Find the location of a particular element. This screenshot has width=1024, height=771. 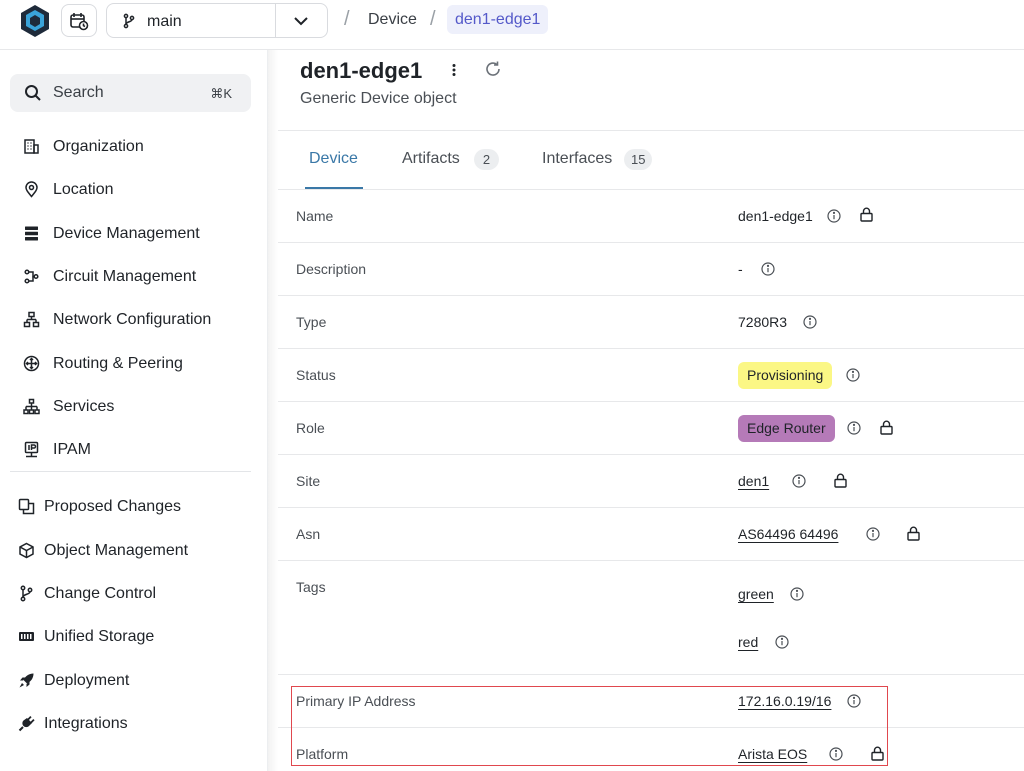

schedule-button is located at coordinates (79, 20).